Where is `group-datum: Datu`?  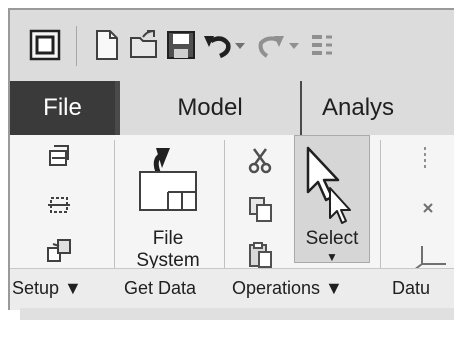 group-datum: Datu is located at coordinates (411, 288).